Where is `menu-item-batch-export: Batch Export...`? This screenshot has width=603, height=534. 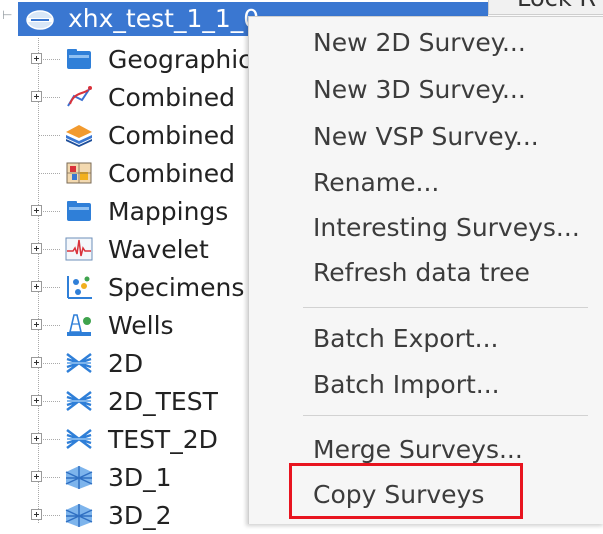
menu-item-batch-export: Batch Export... is located at coordinates (406, 339).